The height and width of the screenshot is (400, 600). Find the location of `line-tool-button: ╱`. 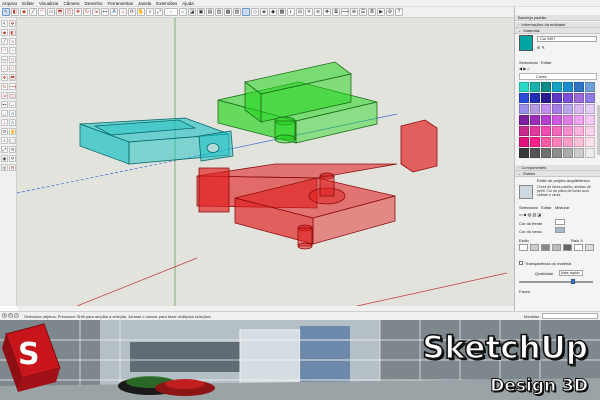

line-tool-button: ╱ is located at coordinates (33, 12).